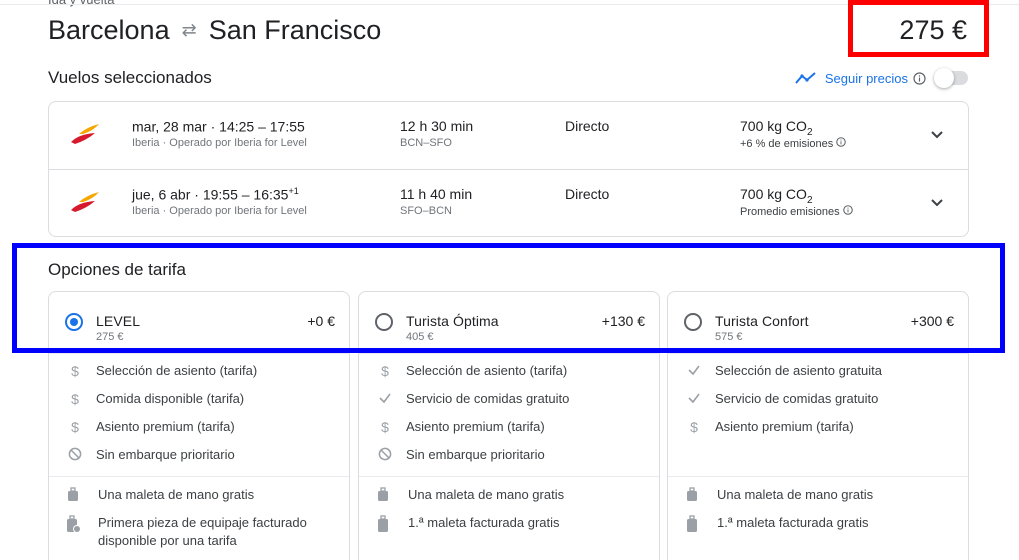 The width and height of the screenshot is (1019, 560). Describe the element at coordinates (798, 370) in the screenshot. I see `fare-feature: Selección de asiento gratuita` at that location.